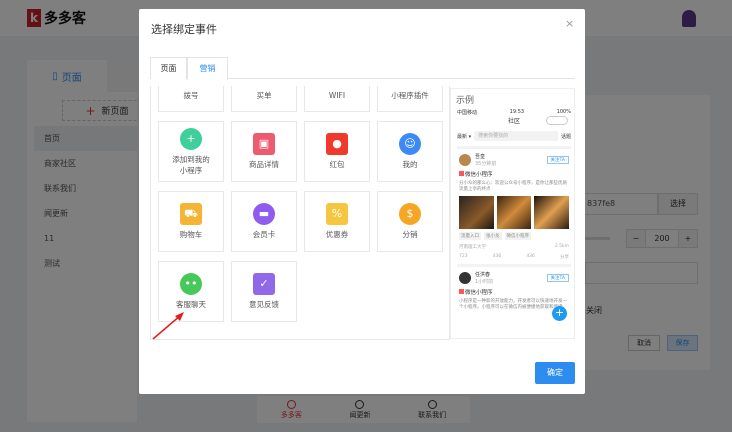  I want to click on share: 分享, so click(564, 257).